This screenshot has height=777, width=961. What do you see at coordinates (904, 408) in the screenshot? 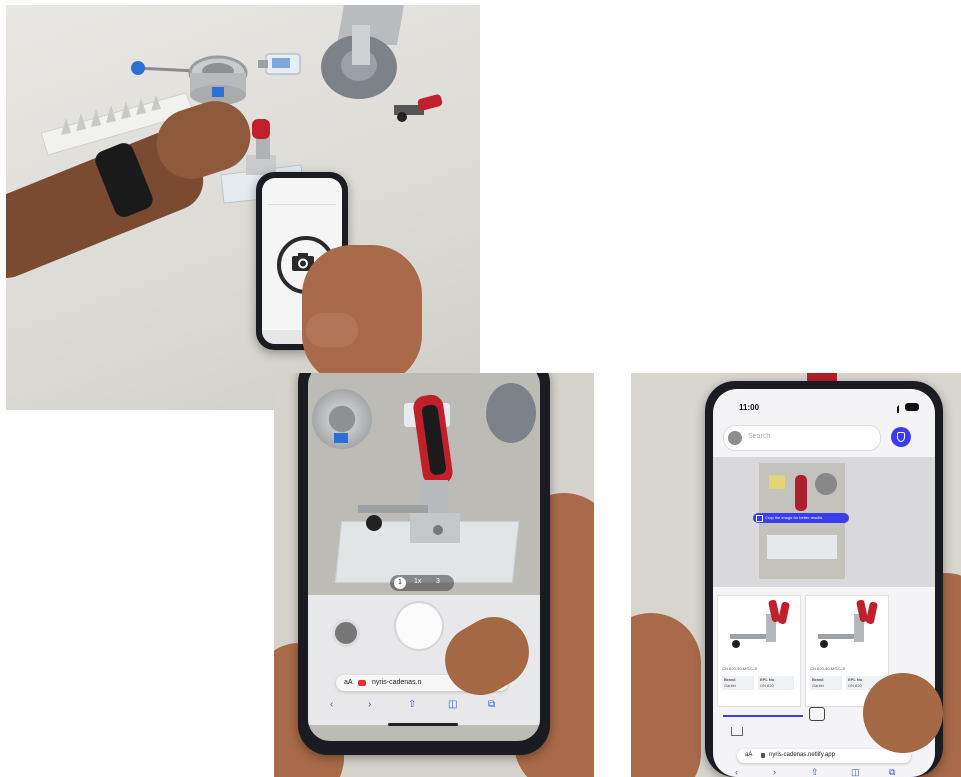
I see `status-icons` at bounding box center [904, 408].